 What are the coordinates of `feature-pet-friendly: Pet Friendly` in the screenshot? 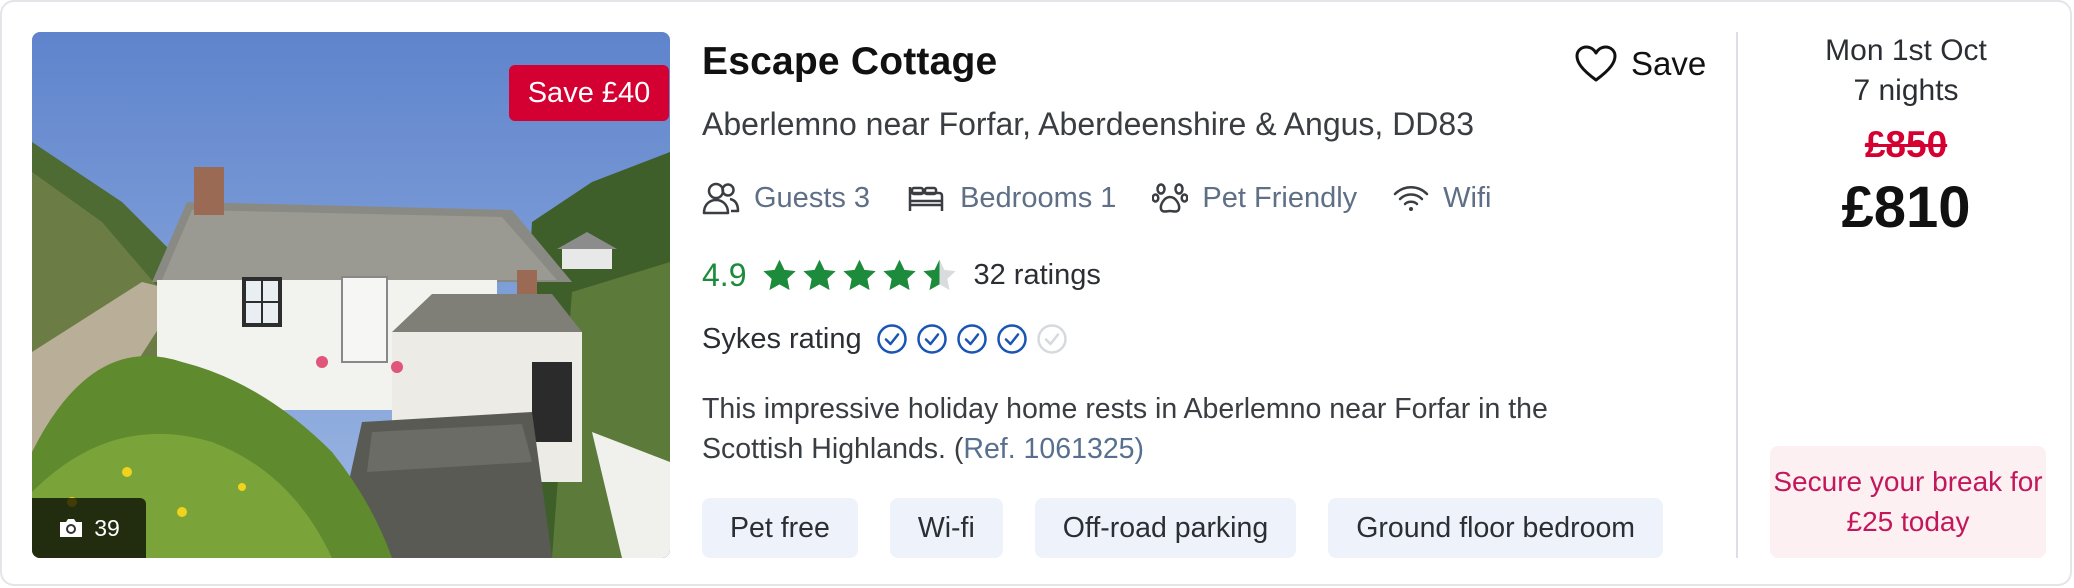 It's located at (1254, 198).